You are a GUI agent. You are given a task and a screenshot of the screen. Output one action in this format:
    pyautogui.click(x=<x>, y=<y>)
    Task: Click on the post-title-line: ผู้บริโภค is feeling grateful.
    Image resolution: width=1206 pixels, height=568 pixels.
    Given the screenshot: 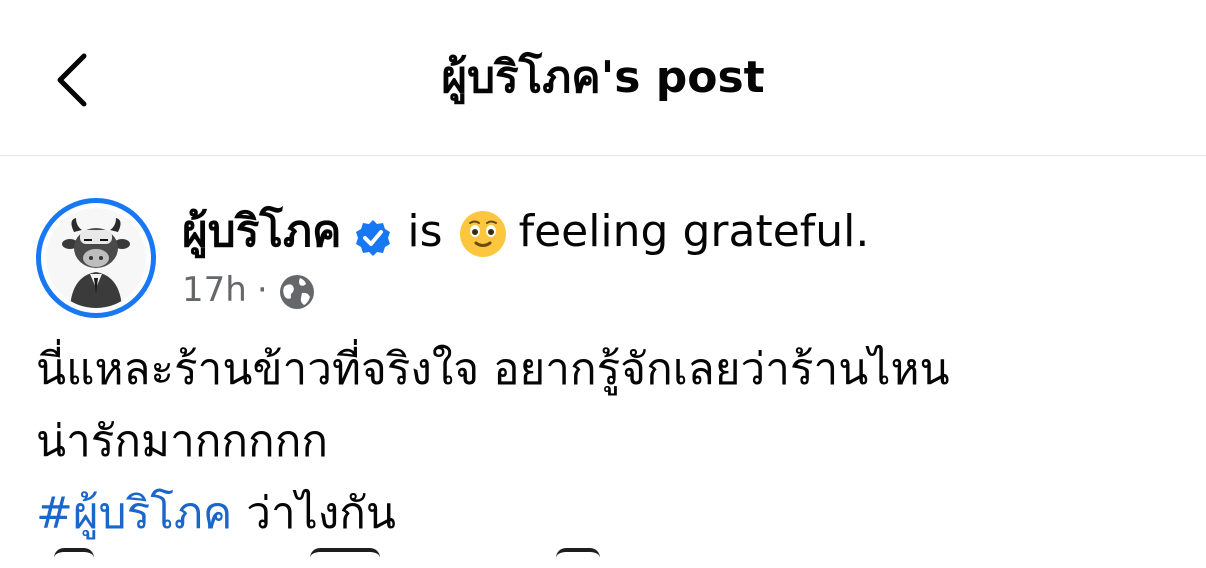 What is the action you would take?
    pyautogui.click(x=525, y=232)
    